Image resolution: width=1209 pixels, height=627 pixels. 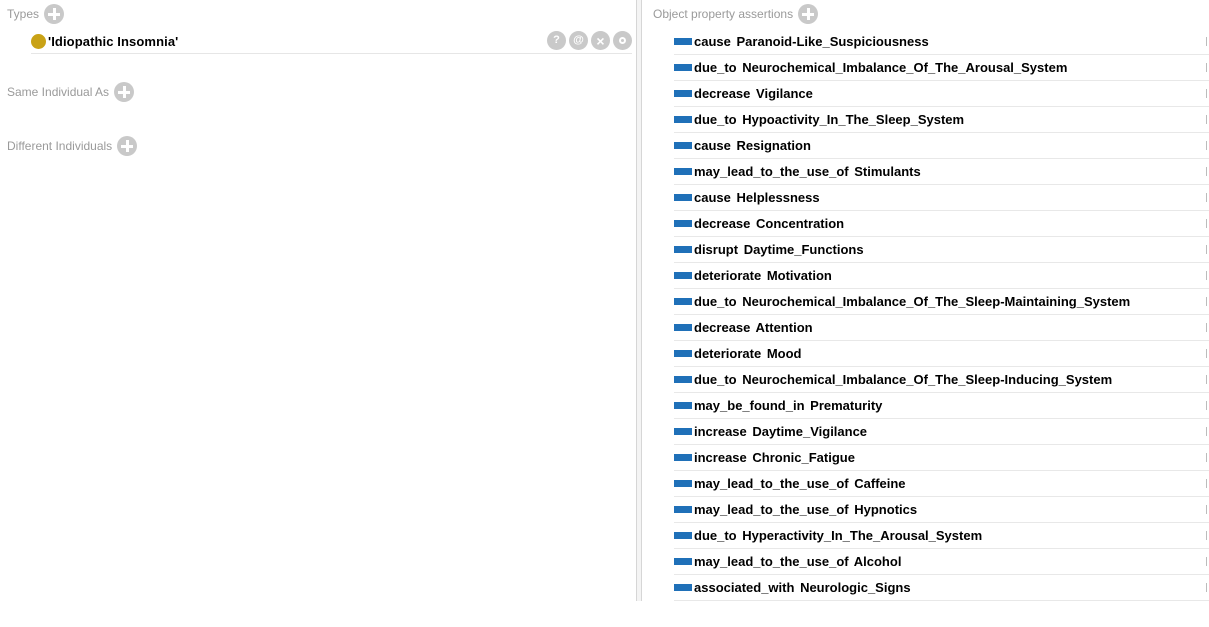 I want to click on object-property-assertion-row: increase Chronic_Fatigue, so click(x=941, y=458).